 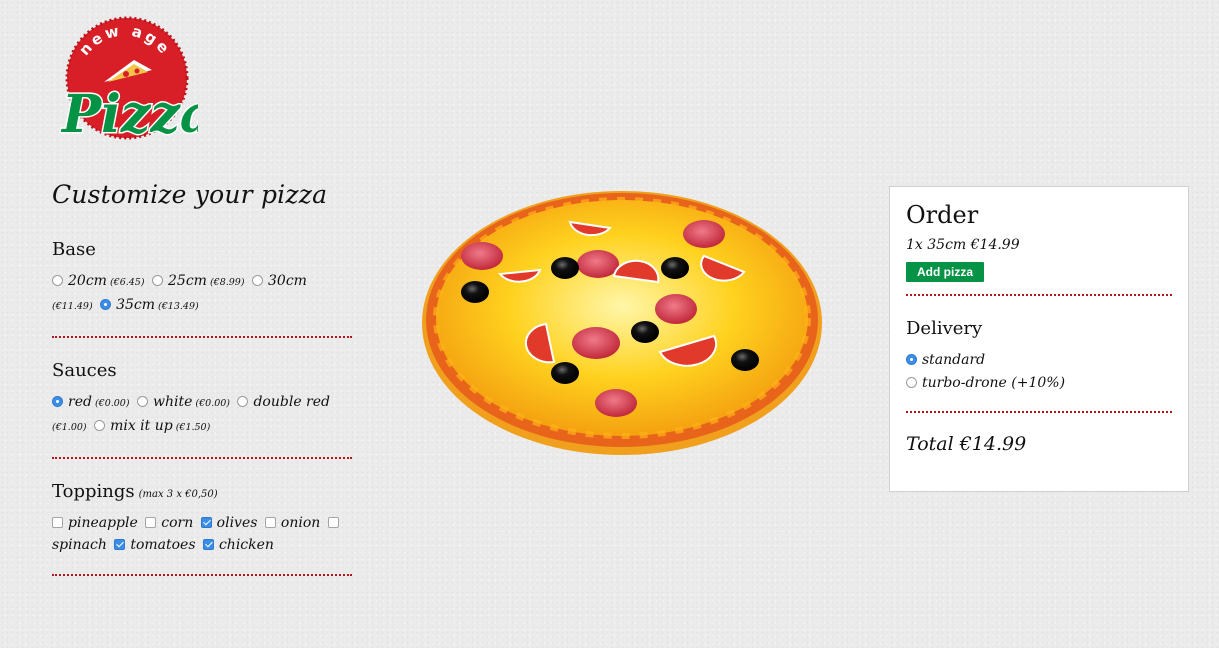 I want to click on logo-wordmark: Pizza, so click(x=129, y=114).